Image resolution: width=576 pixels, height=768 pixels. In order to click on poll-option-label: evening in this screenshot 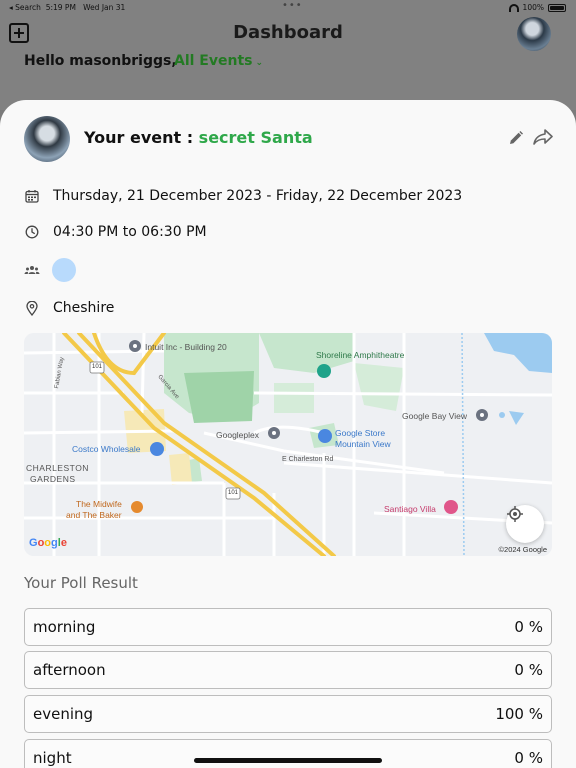, I will do `click(63, 714)`.